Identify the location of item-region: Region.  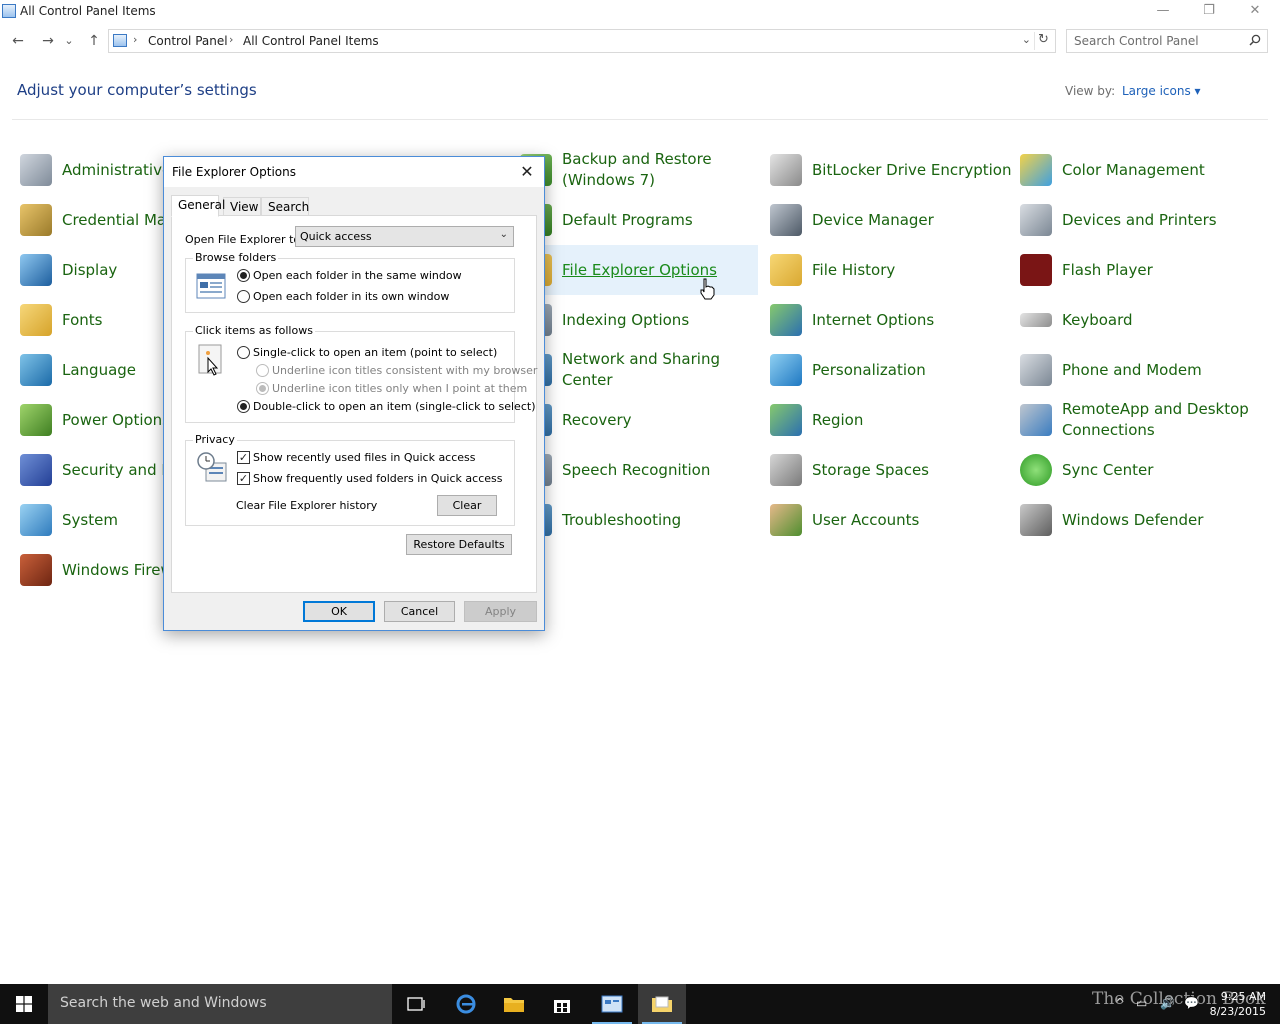
(890, 420).